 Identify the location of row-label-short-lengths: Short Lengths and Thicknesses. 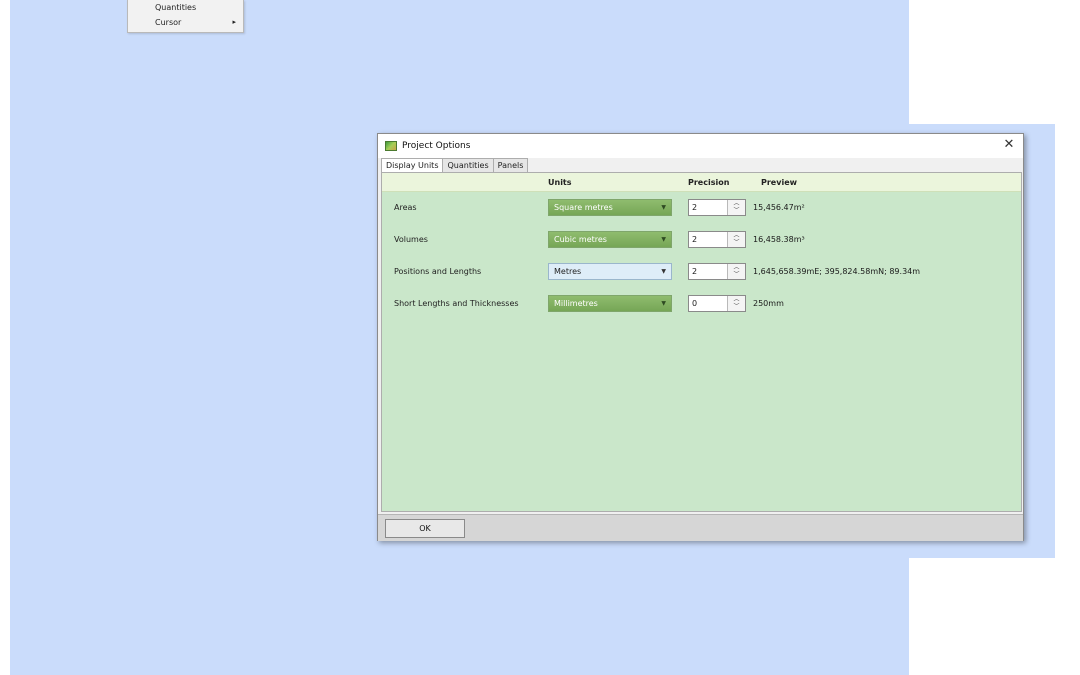
(456, 303).